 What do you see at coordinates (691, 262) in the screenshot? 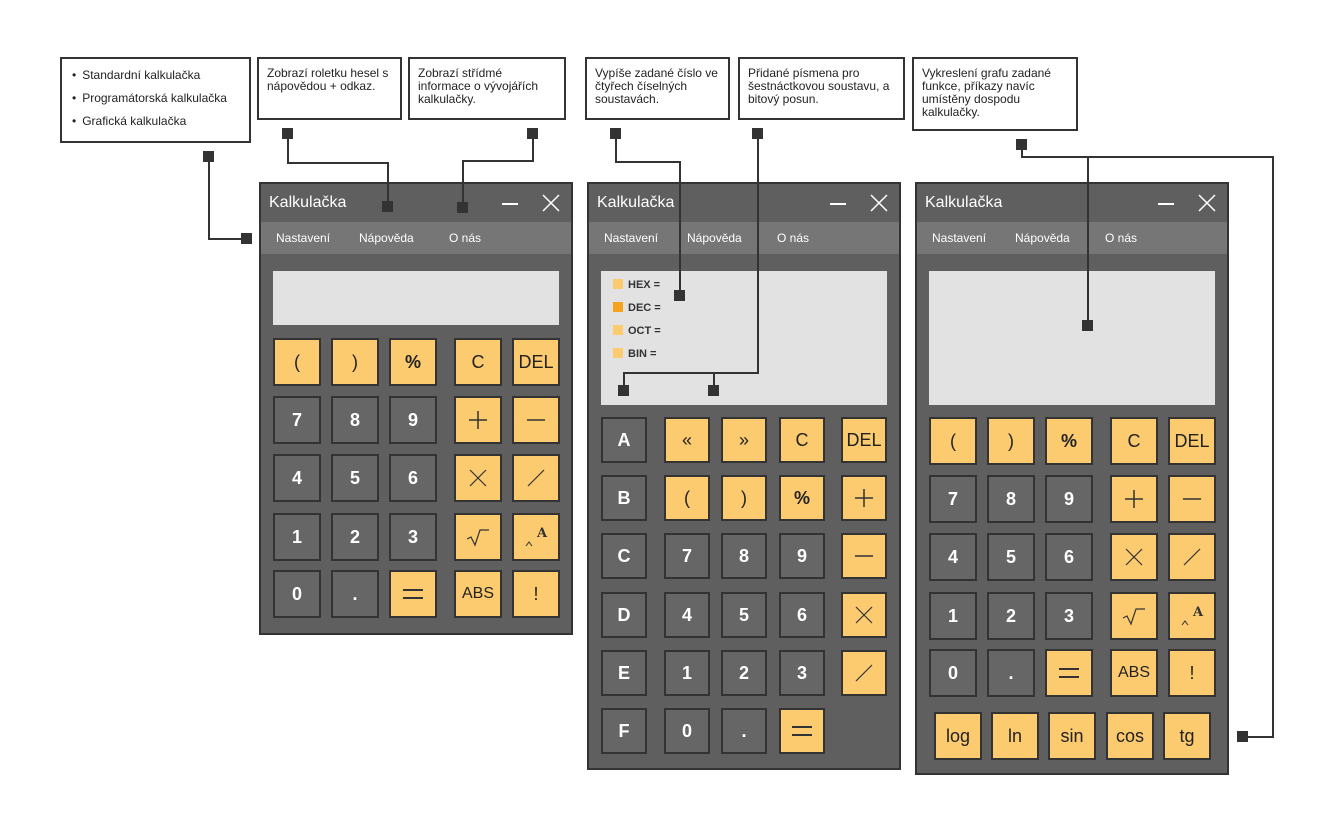
I see `connector-hex-left` at bounding box center [691, 262].